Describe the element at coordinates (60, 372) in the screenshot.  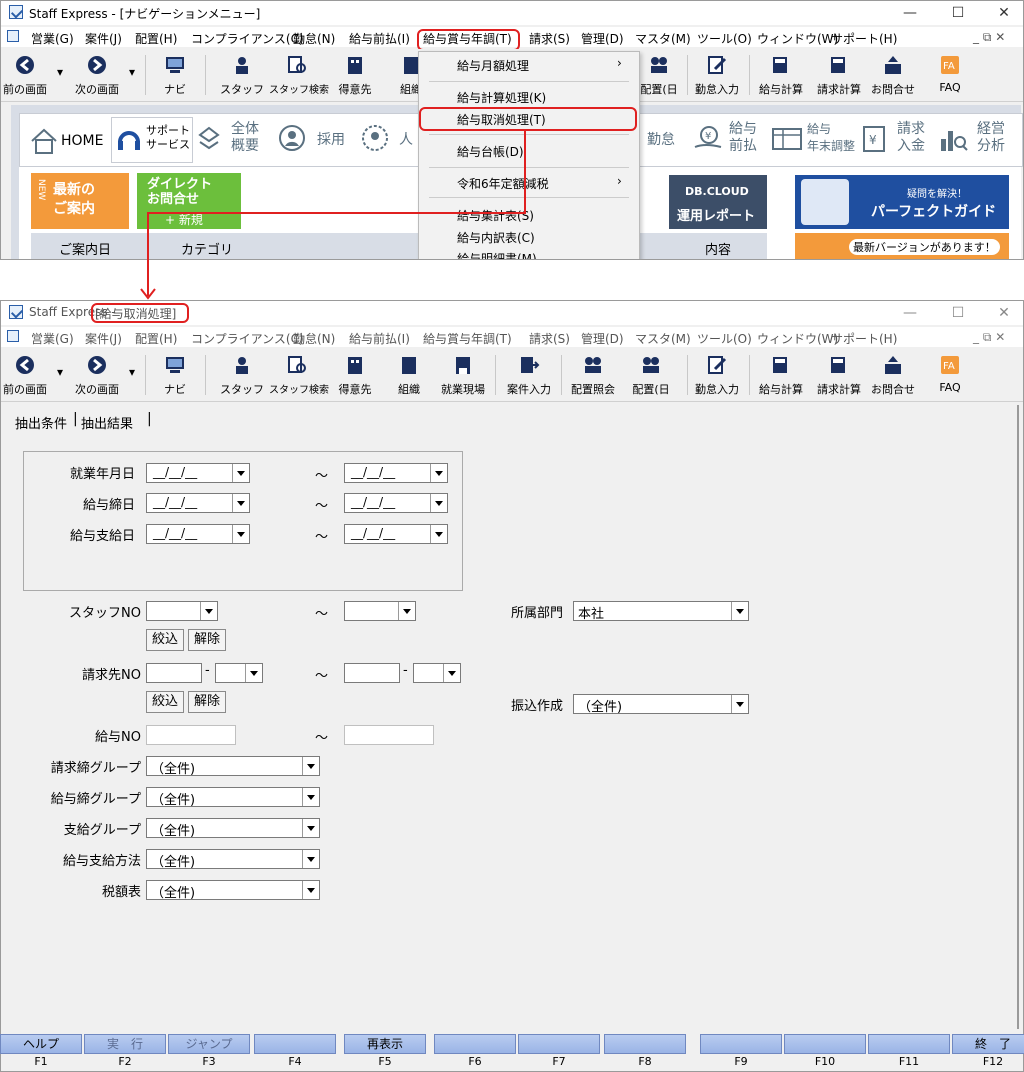
I see `back-dropdown-icon: ▾` at that location.